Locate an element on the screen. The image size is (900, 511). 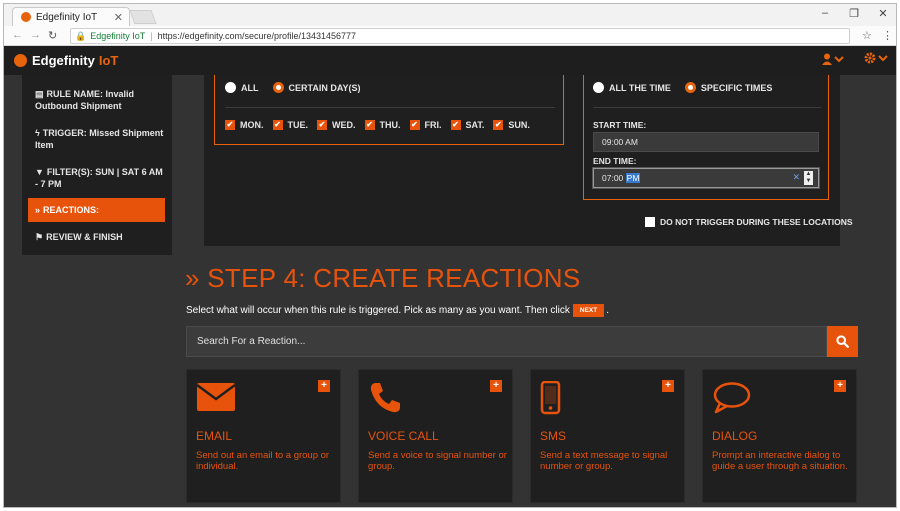
radio-all-label: ALL is located at coordinates (250, 87).